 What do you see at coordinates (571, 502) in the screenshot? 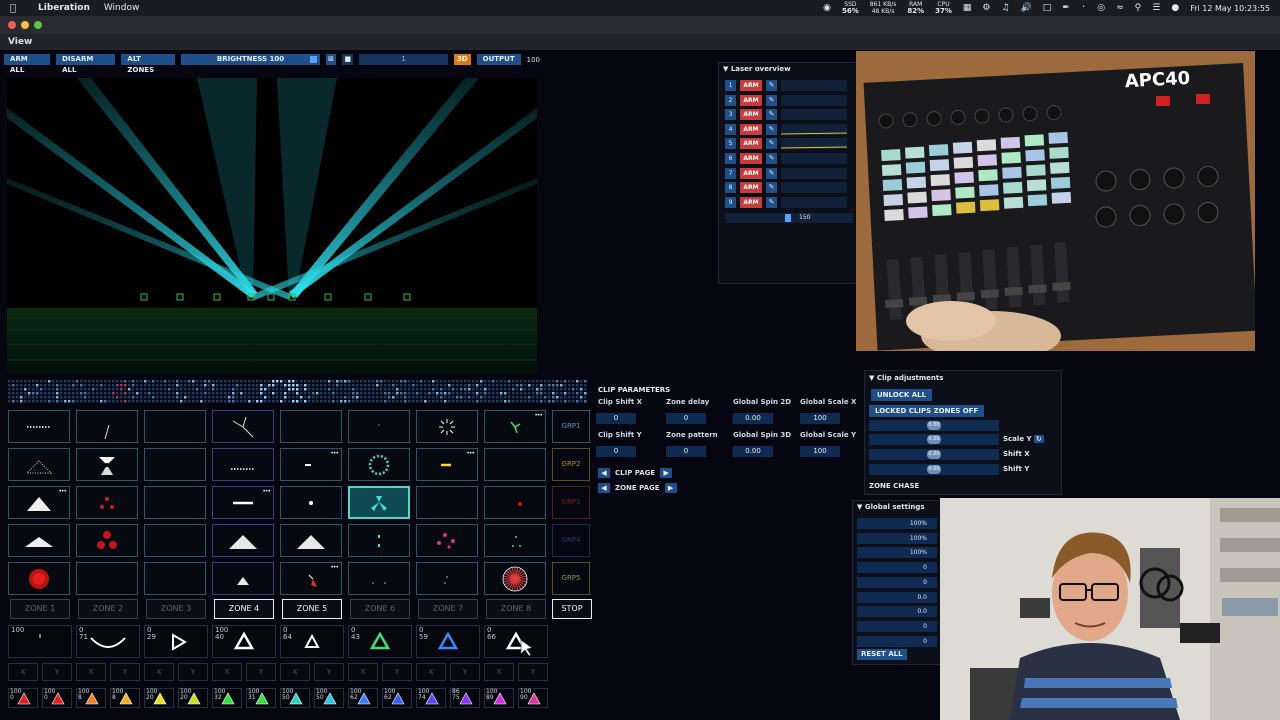
I see `group-3-button: GRP3` at bounding box center [571, 502].